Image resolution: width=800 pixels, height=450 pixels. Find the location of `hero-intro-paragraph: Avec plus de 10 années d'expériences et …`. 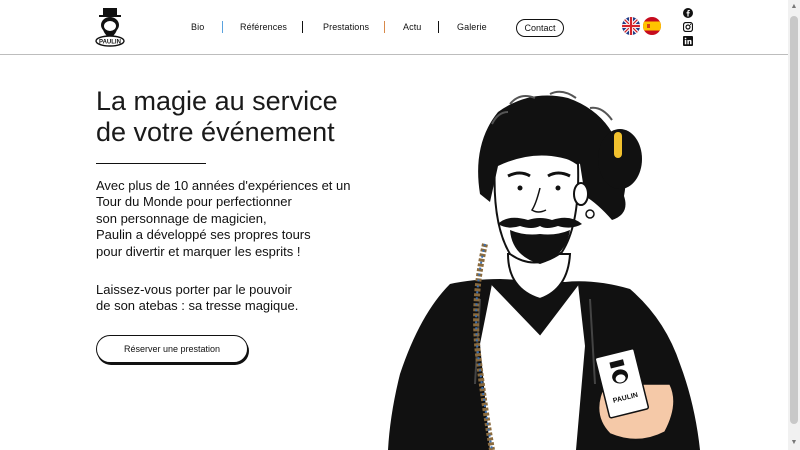

hero-intro-paragraph: Avec plus de 10 années d'expériences et … is located at coordinates (246, 219).